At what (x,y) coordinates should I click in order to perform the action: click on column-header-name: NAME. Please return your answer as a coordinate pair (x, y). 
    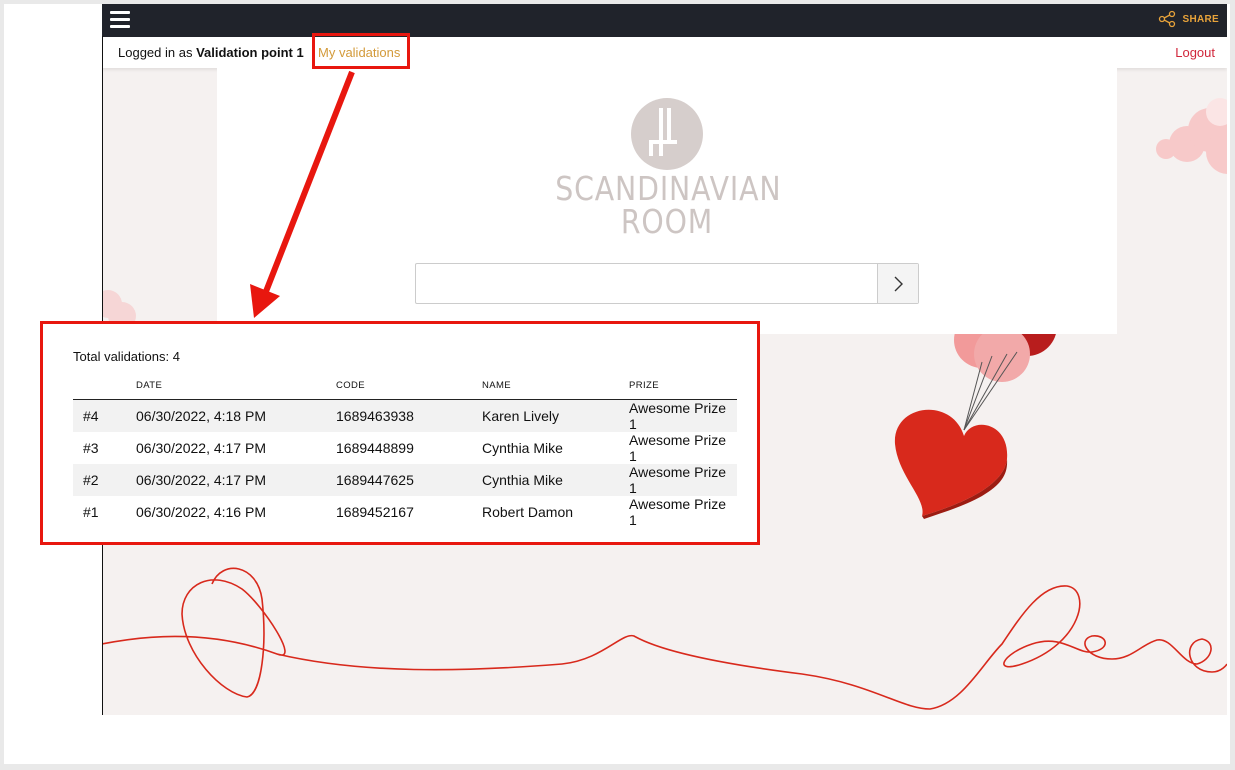
    Looking at the image, I should click on (555, 388).